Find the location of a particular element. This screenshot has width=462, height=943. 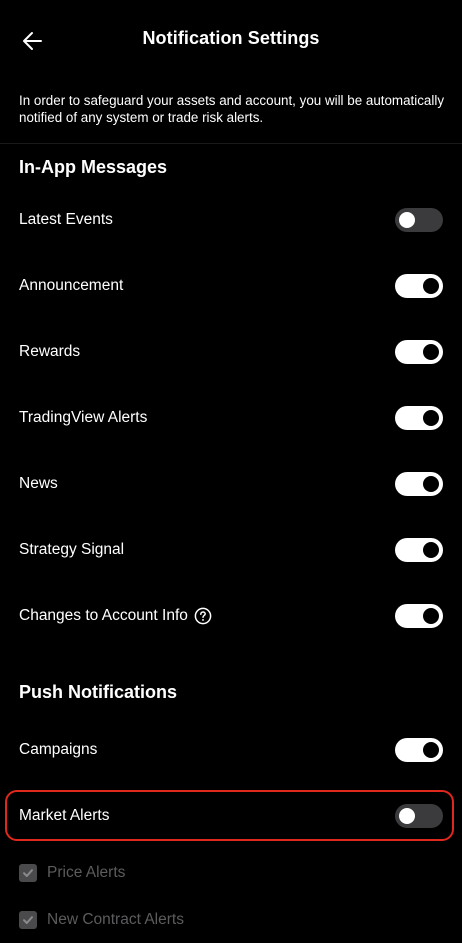

setting-row-tradingview-alerts: TradingView Alerts is located at coordinates (231, 418).